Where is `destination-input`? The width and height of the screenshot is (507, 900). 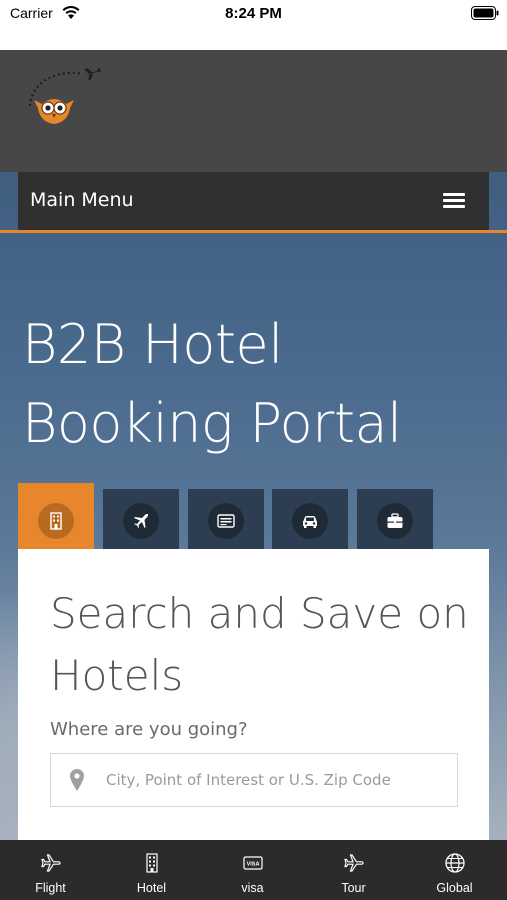 destination-input is located at coordinates (278, 779).